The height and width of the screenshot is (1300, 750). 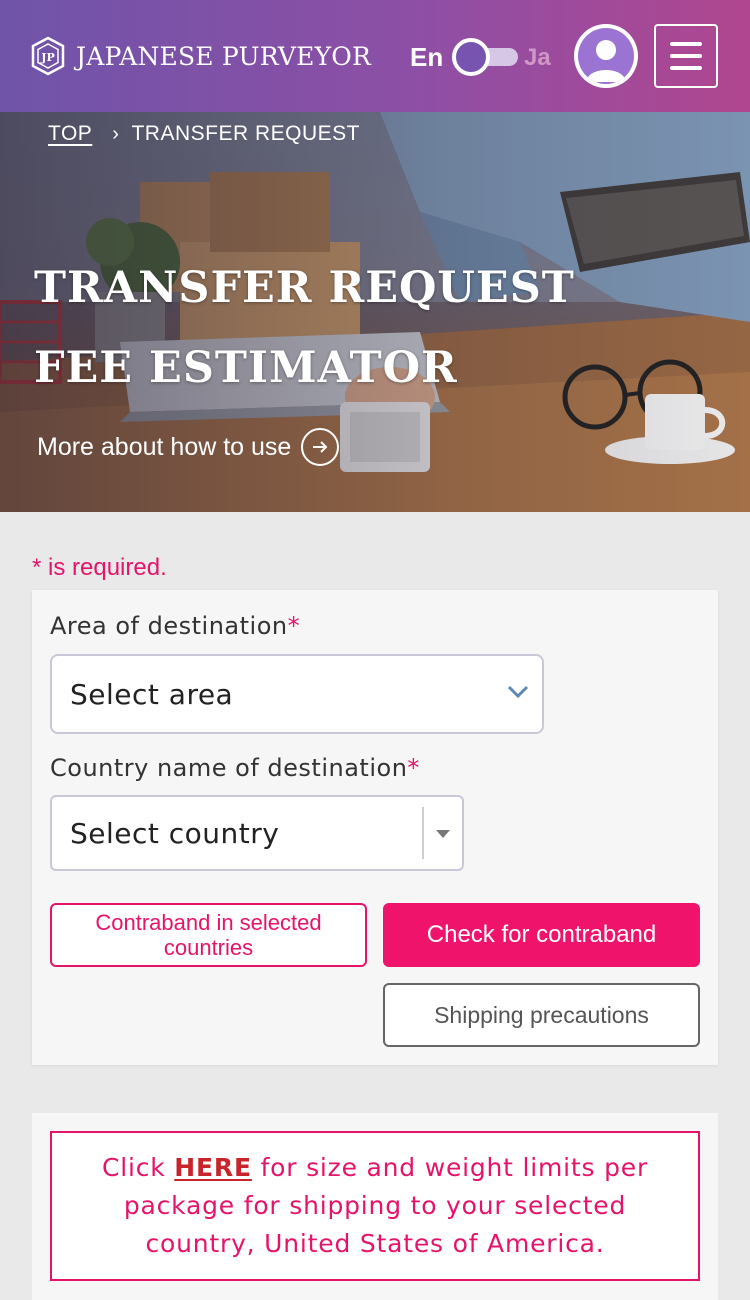 I want to click on size-limit-here-link: HERE, so click(x=213, y=1167).